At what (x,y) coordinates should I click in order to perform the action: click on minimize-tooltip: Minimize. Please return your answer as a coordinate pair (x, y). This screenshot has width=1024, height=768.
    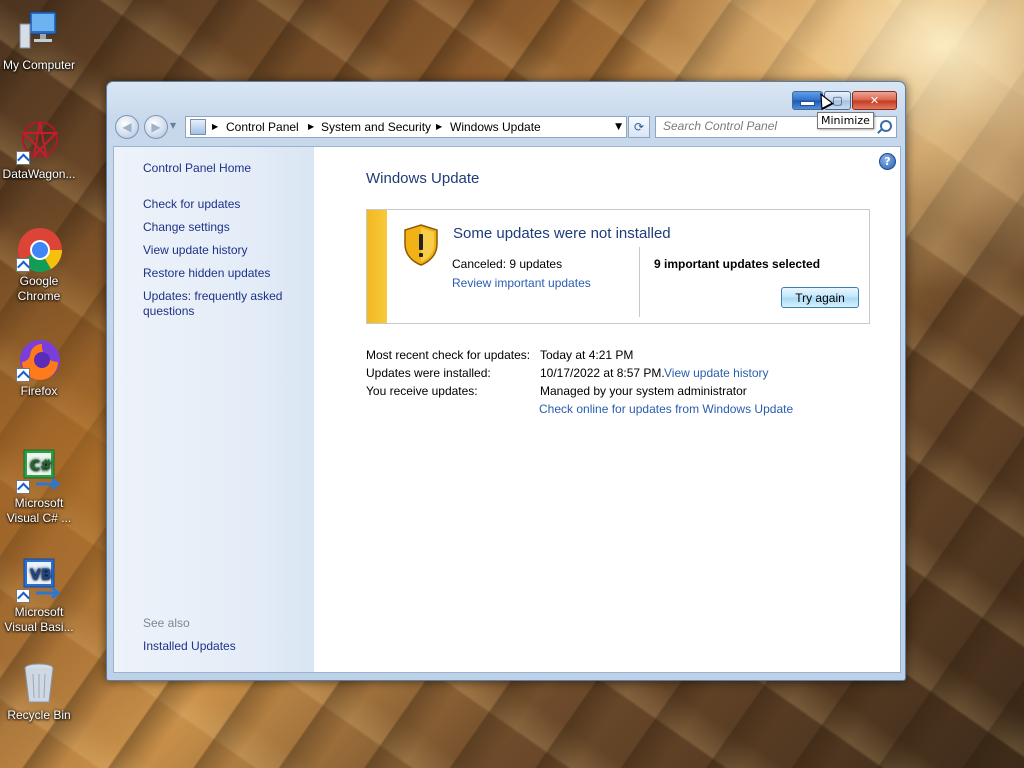
    Looking at the image, I should click on (845, 120).